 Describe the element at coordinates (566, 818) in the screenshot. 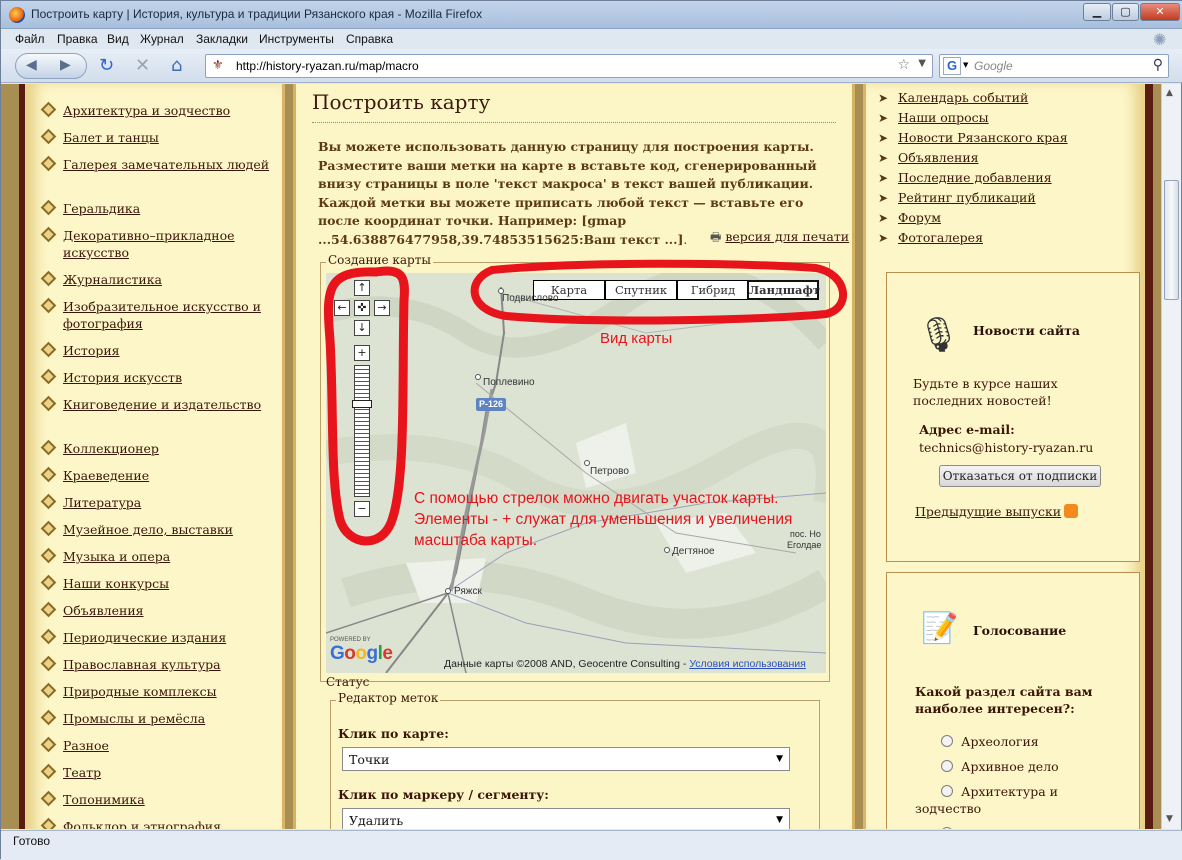

I see `click-marker-select: Удалить ▼` at that location.